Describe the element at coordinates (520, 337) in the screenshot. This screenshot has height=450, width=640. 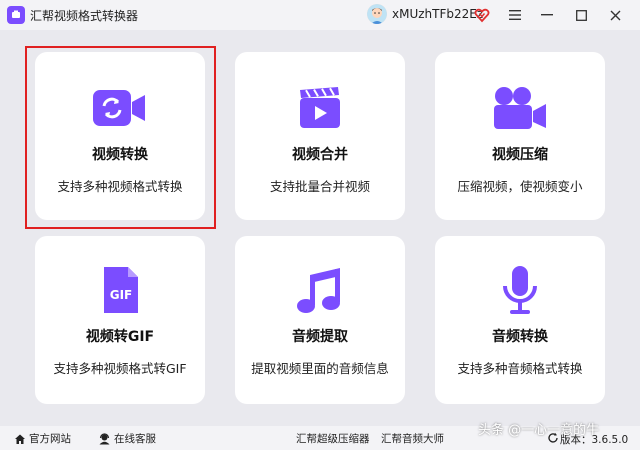
I see `card-title: 音频转换` at that location.